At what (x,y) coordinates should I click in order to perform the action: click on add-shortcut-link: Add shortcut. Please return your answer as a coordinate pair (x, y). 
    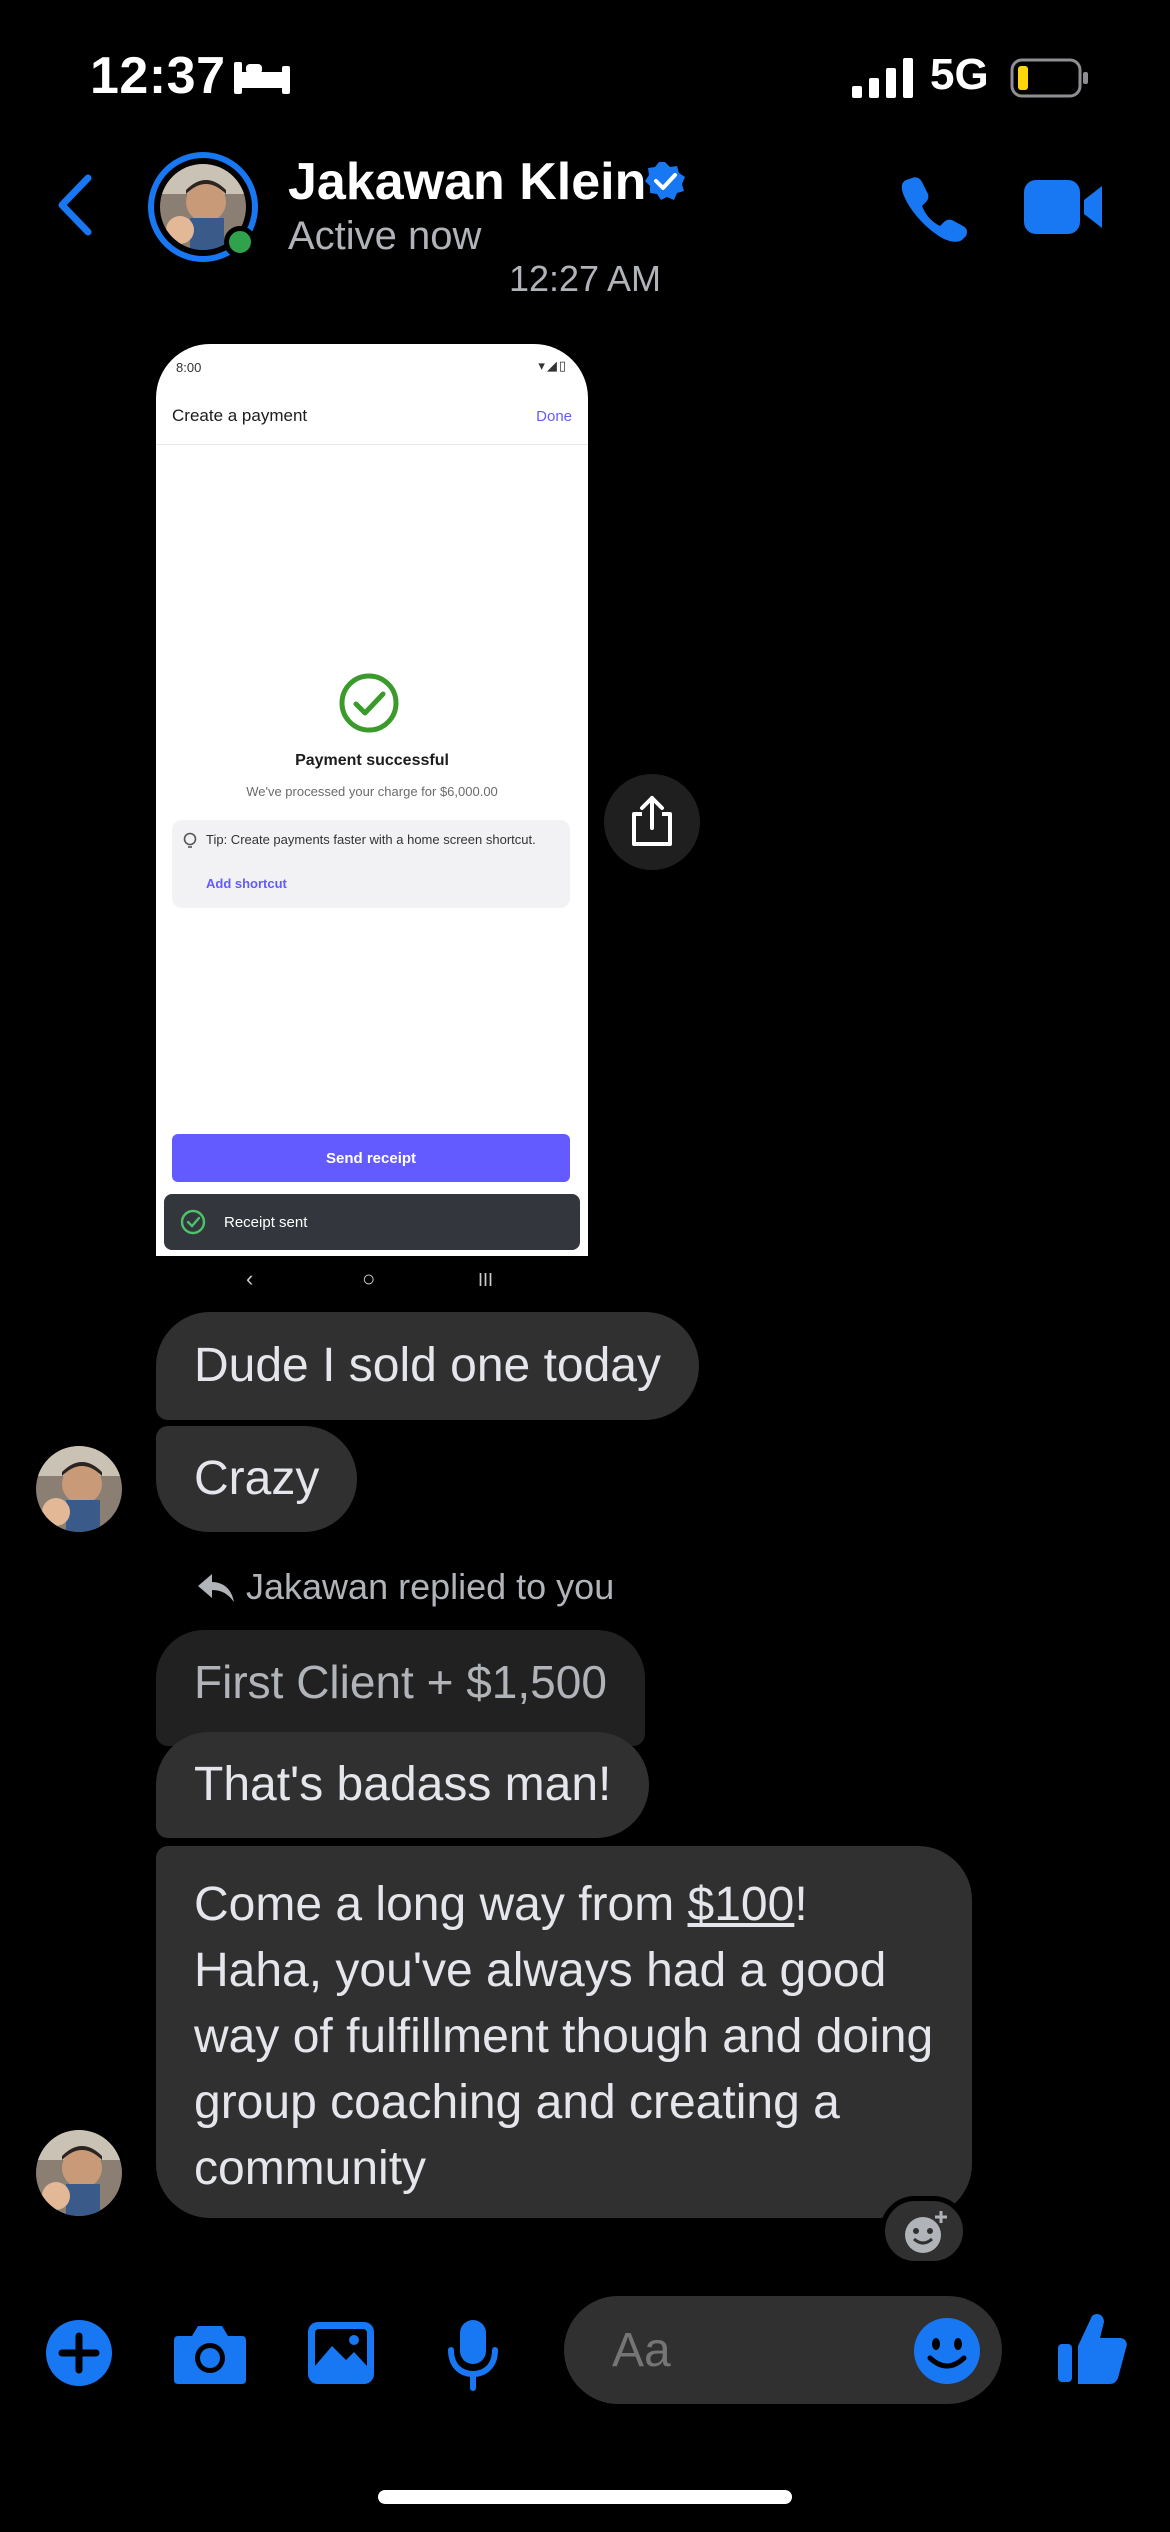
    Looking at the image, I should click on (246, 883).